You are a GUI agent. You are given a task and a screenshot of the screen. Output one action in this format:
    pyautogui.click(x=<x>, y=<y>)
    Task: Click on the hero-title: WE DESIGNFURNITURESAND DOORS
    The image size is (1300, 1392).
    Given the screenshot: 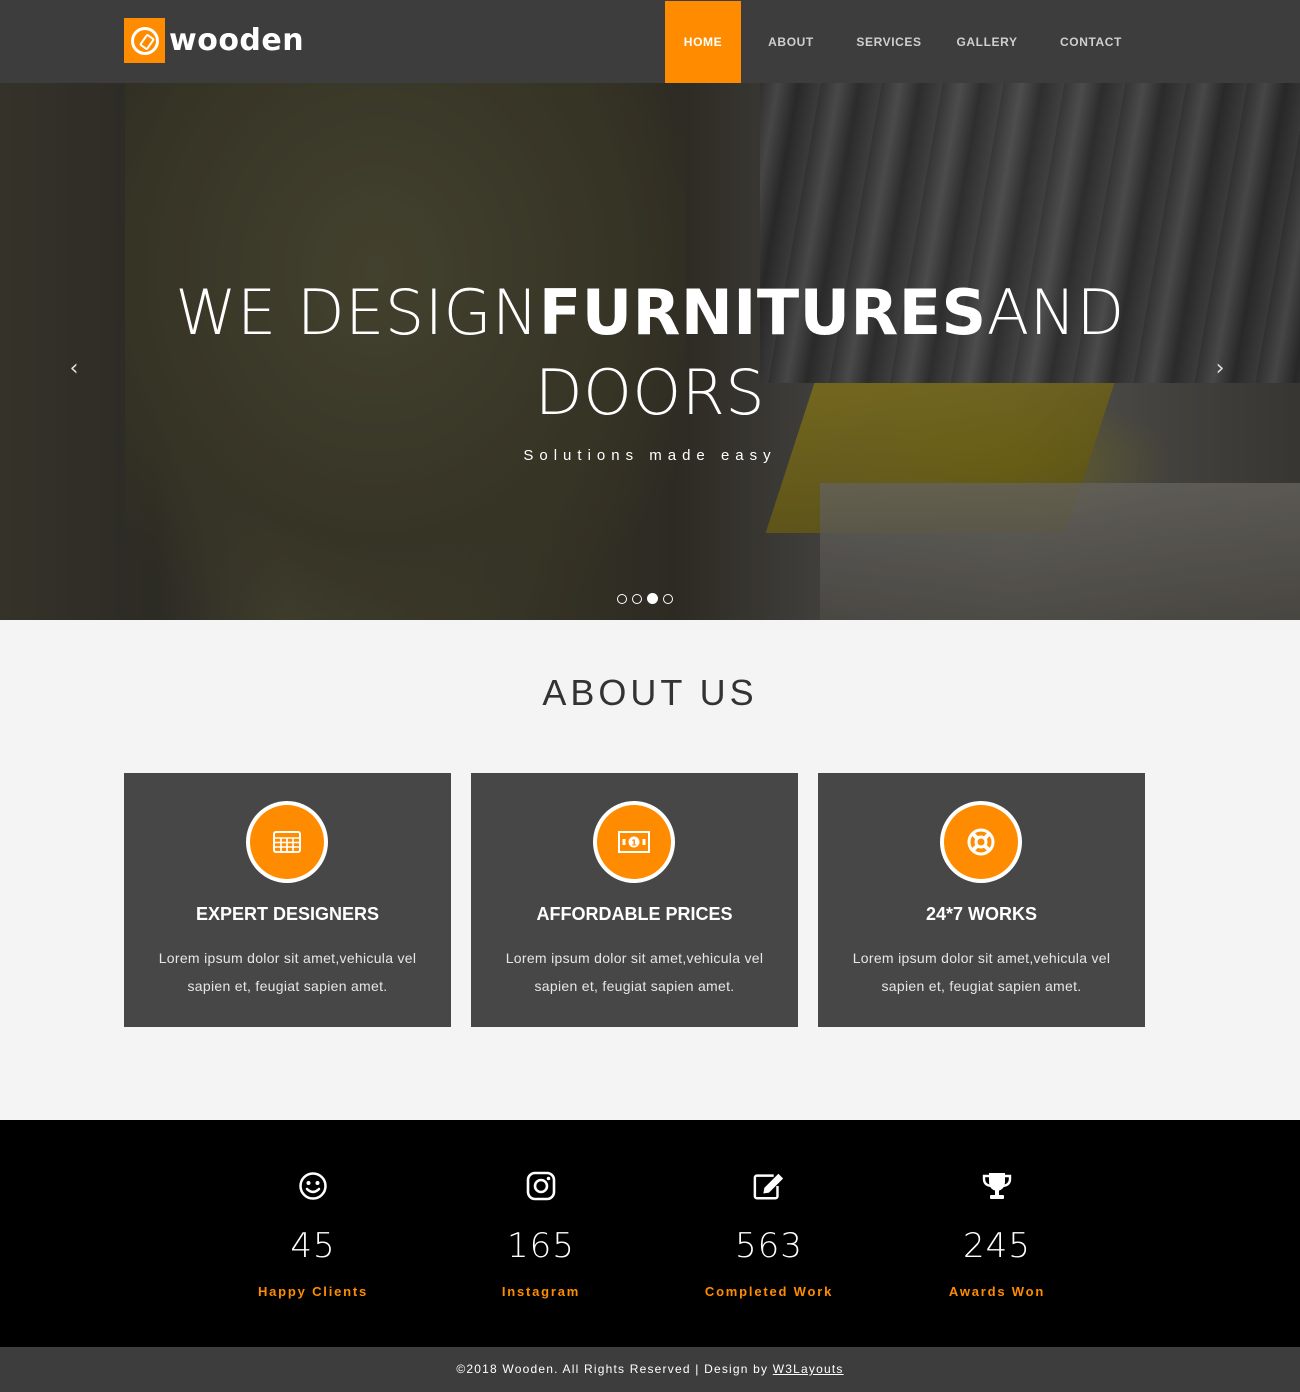 What is the action you would take?
    pyautogui.click(x=650, y=352)
    